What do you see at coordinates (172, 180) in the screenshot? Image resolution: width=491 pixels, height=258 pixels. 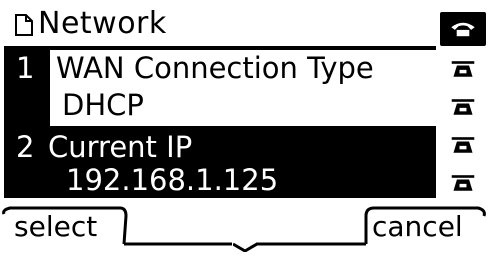 I see `list-item-current-ip-value: 192.168.1.125` at bounding box center [172, 180].